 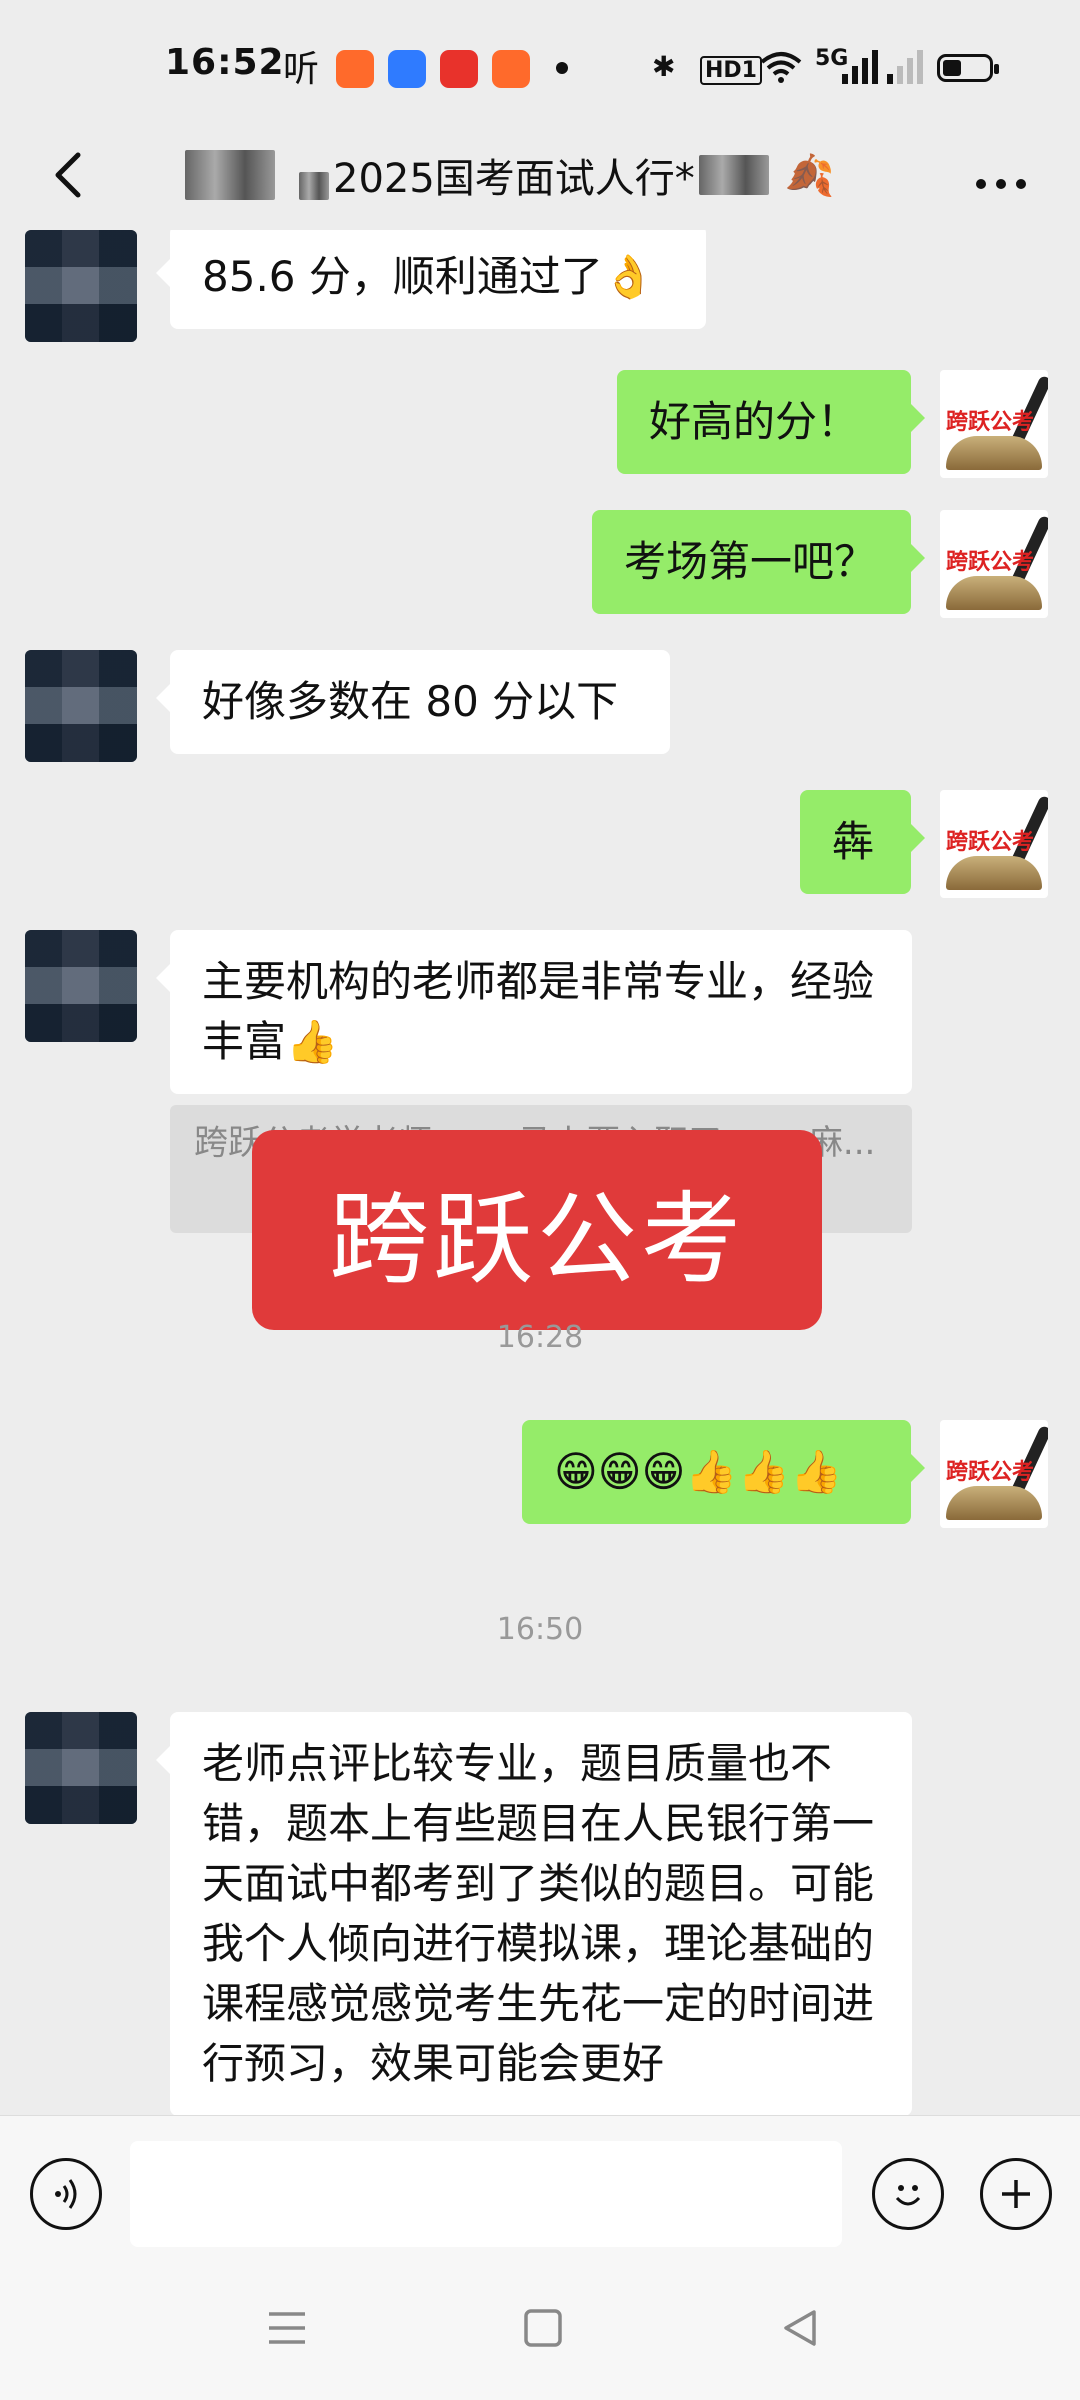 What do you see at coordinates (301, 69) in the screenshot?
I see `ting-app-icon: 听` at bounding box center [301, 69].